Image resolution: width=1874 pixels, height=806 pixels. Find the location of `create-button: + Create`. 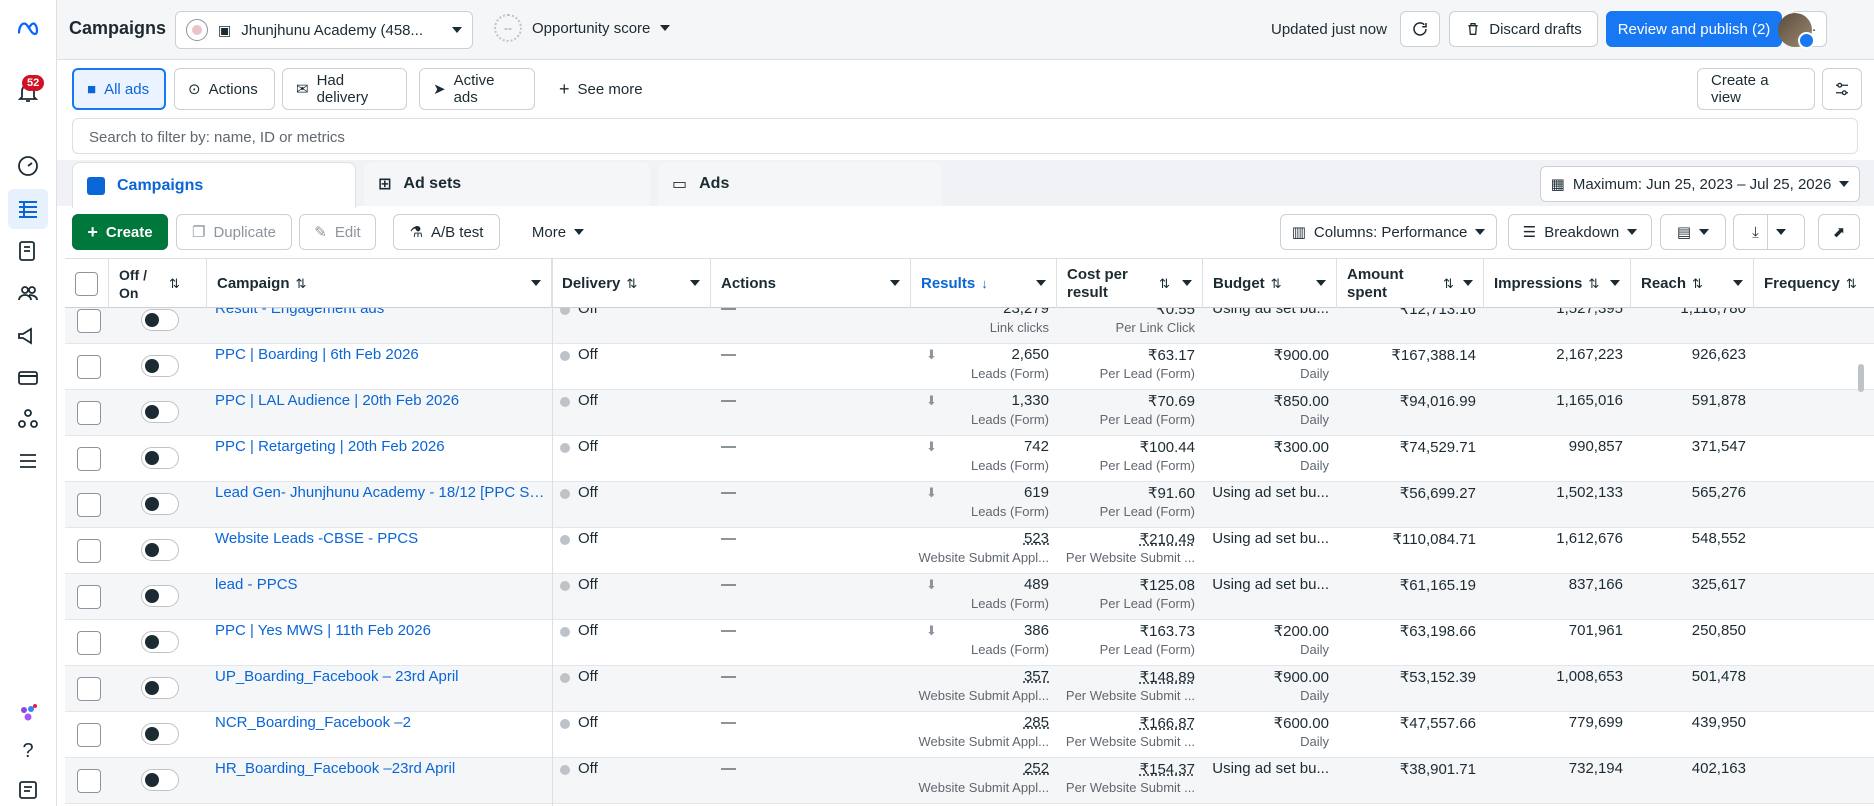

create-button: + Create is located at coordinates (120, 232).